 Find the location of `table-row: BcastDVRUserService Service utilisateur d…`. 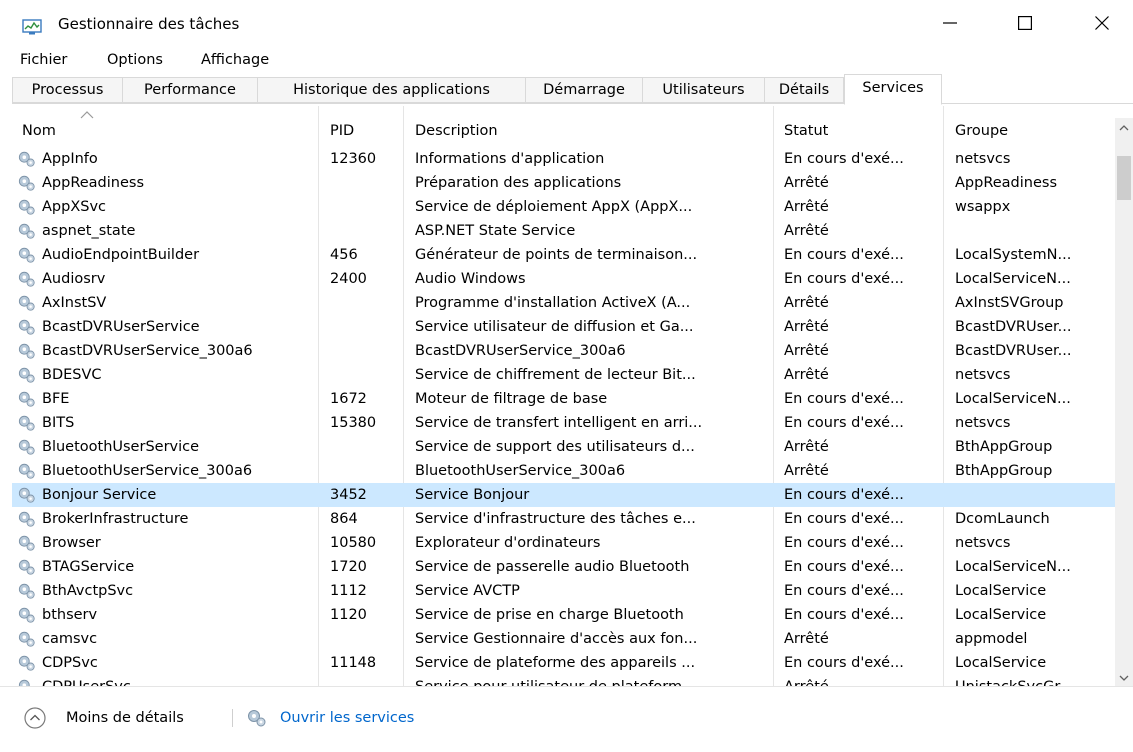

table-row: BcastDVRUserService Service utilisateur d… is located at coordinates (563, 327).